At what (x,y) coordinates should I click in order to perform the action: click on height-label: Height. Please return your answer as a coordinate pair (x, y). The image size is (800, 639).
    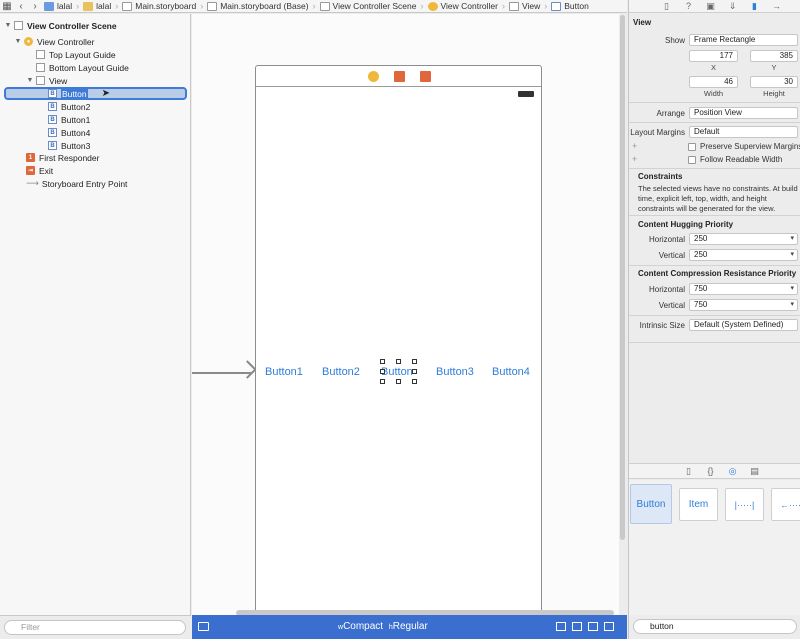
    Looking at the image, I should click on (774, 93).